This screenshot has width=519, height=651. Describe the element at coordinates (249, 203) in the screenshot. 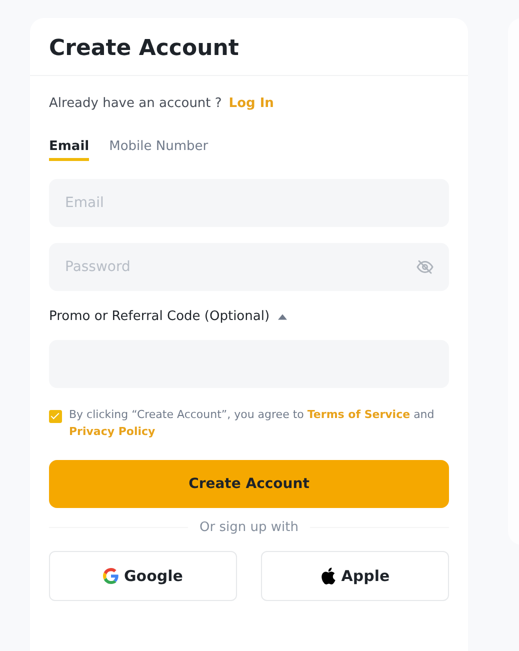

I see `email-field: Email` at that location.